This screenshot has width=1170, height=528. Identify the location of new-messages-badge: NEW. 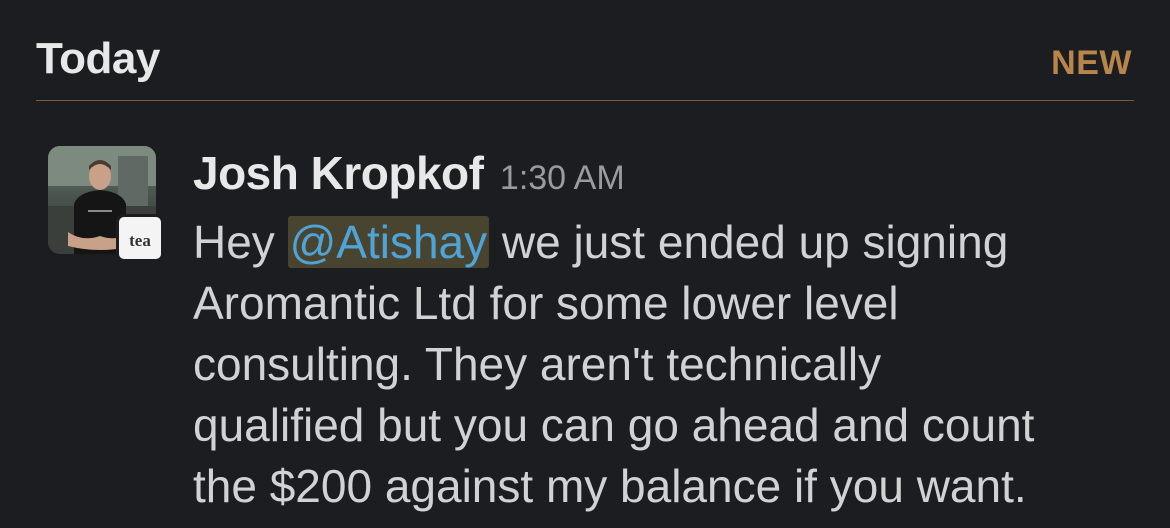
(1091, 63).